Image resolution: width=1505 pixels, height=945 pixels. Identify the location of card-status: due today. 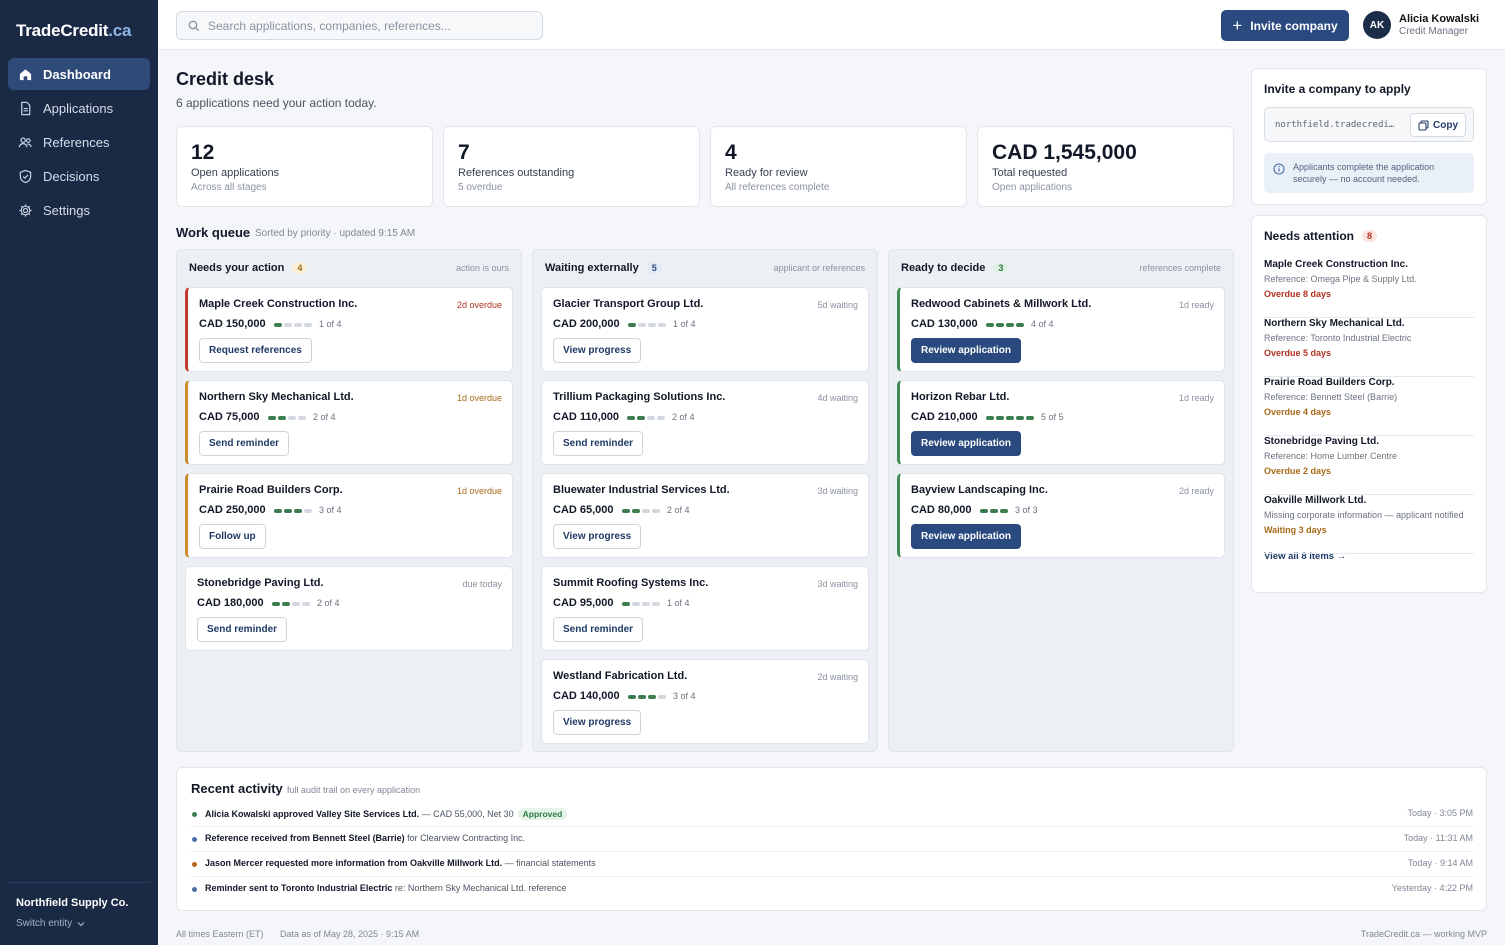
(482, 584).